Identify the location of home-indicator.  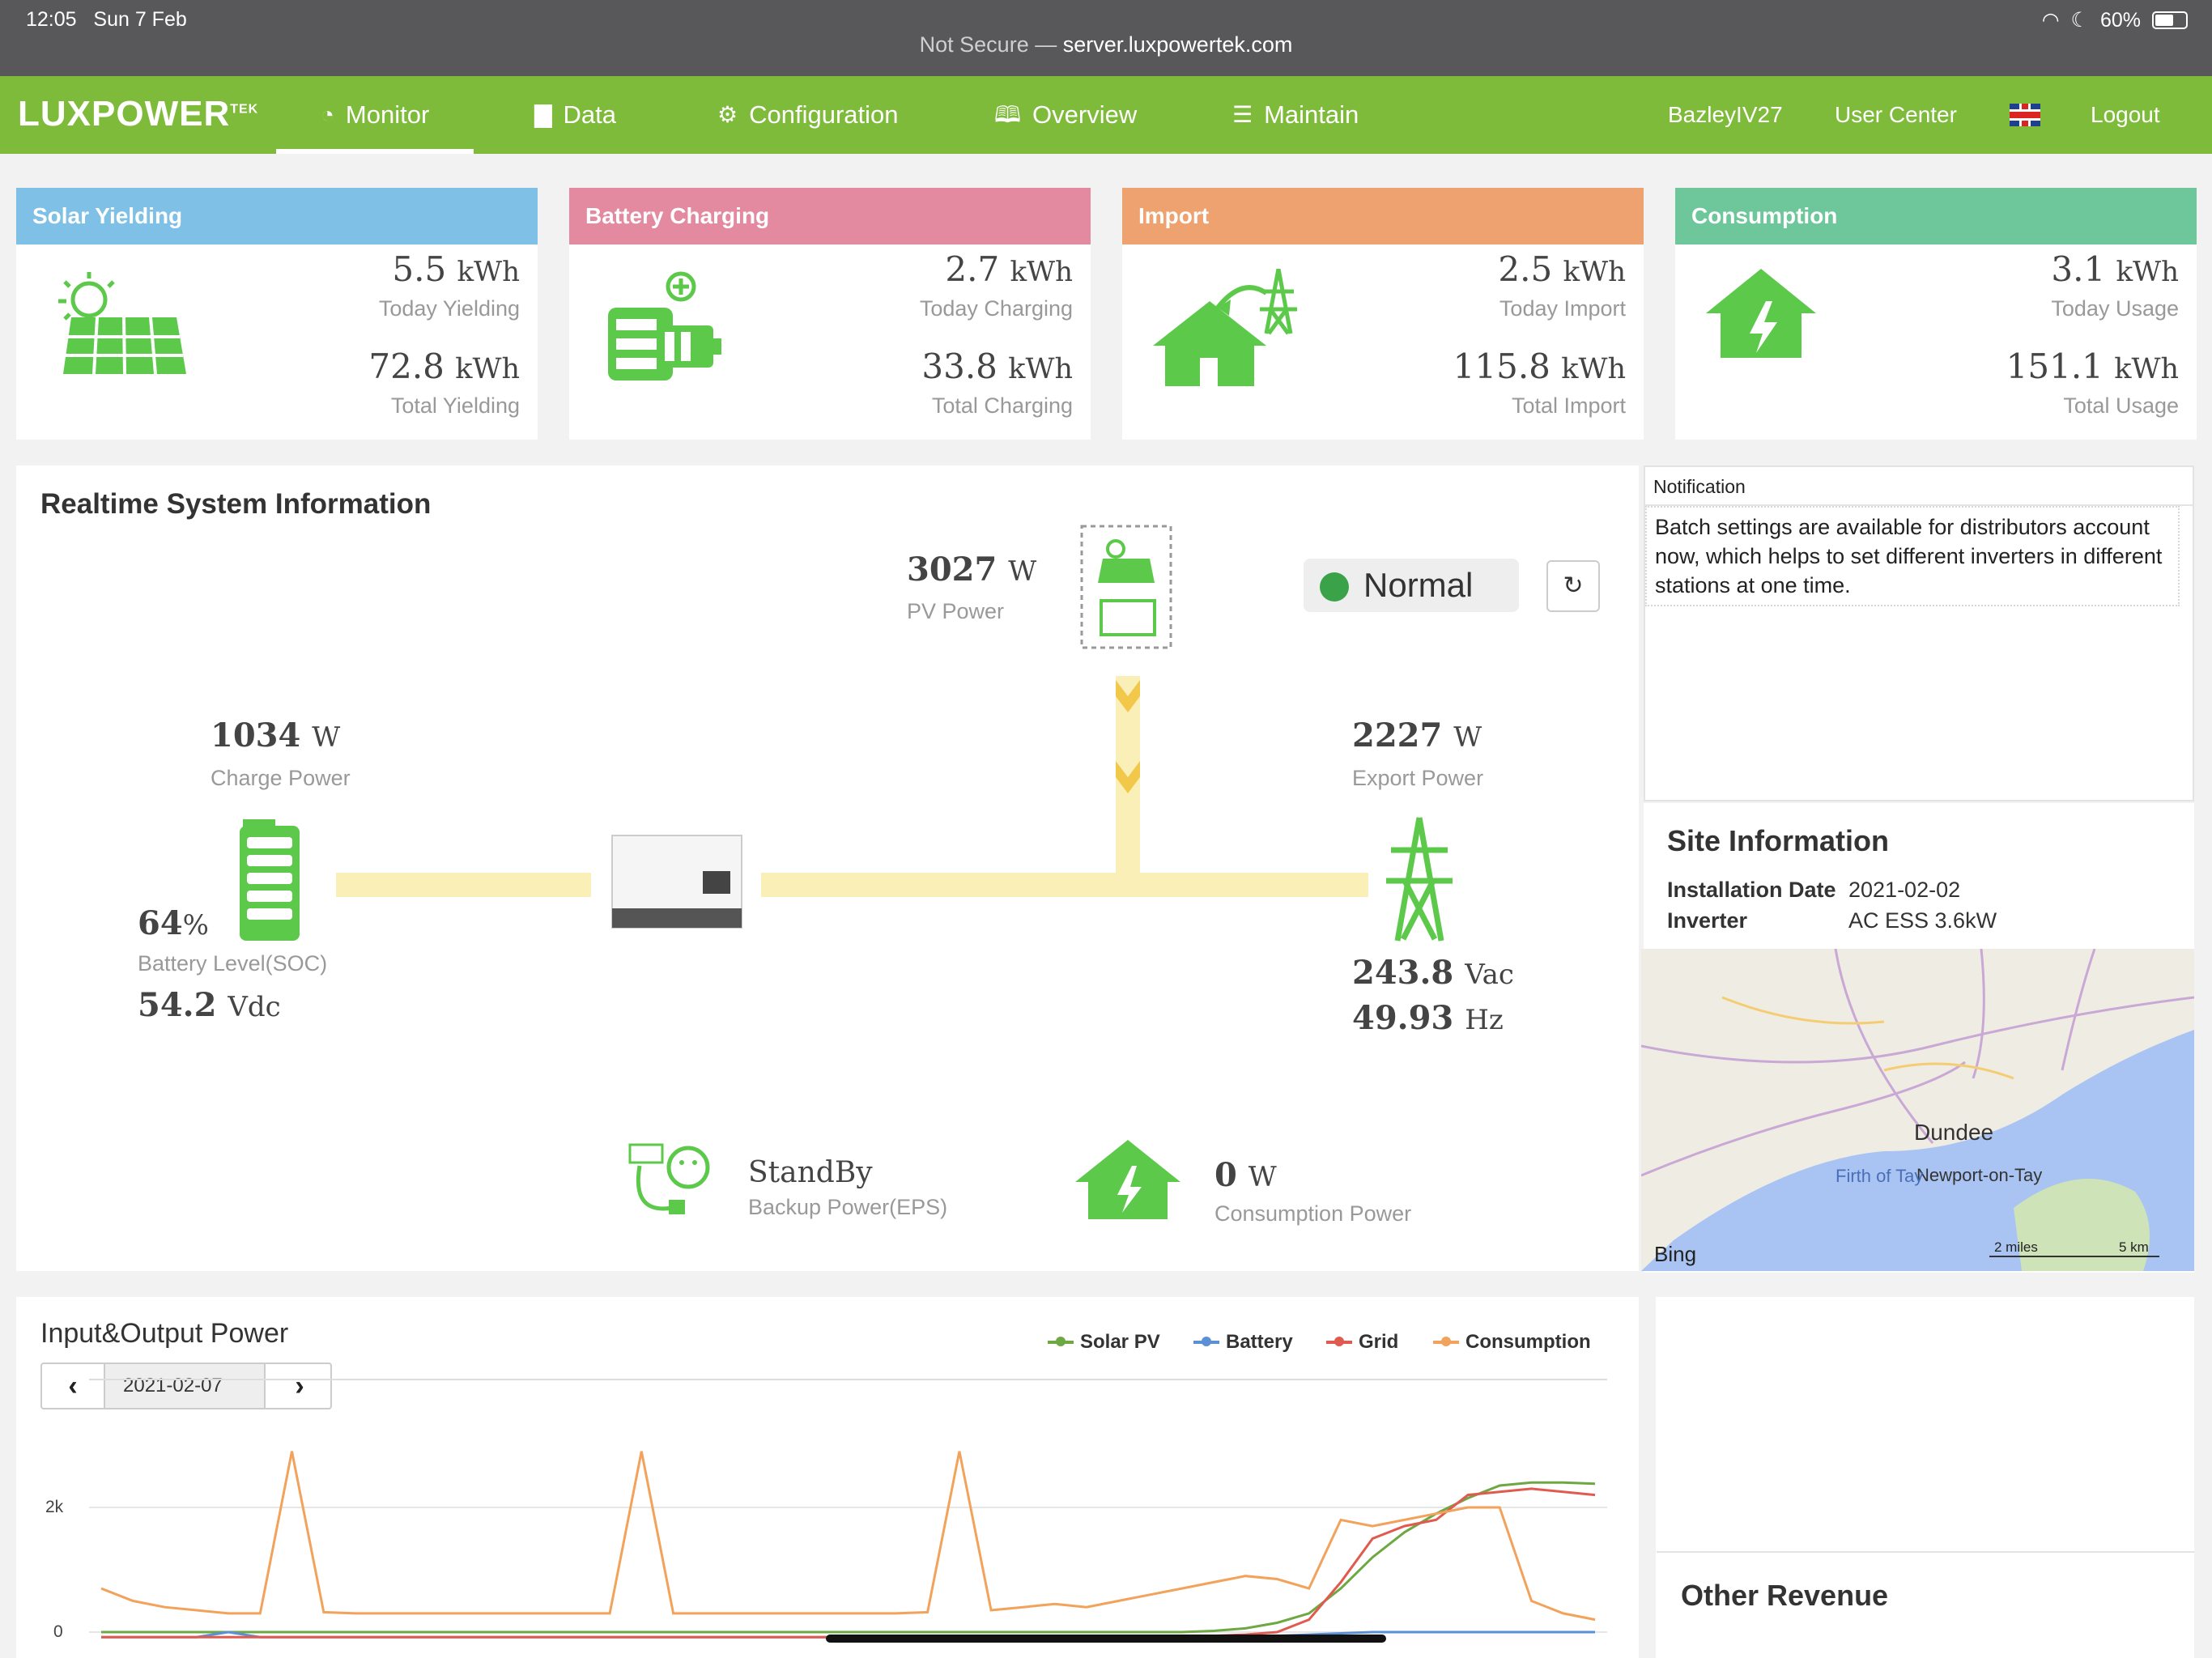
(1106, 1639).